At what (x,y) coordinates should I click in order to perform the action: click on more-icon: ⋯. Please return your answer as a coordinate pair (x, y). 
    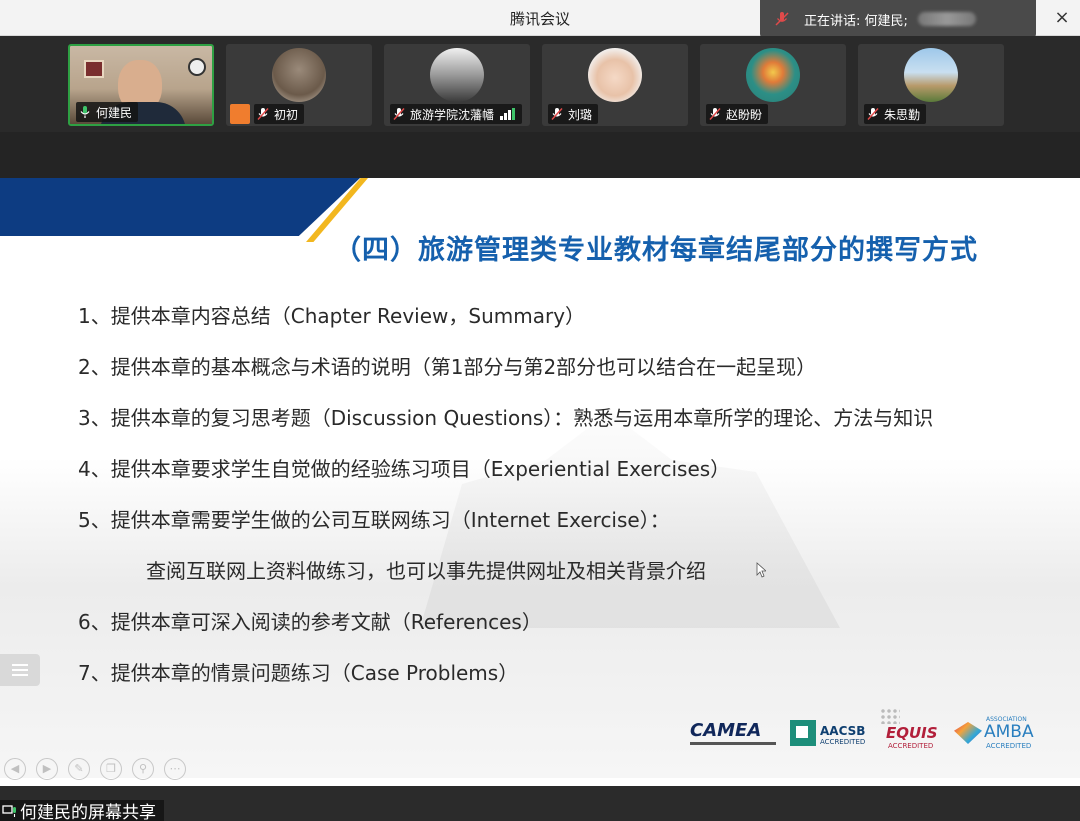
    Looking at the image, I should click on (175, 769).